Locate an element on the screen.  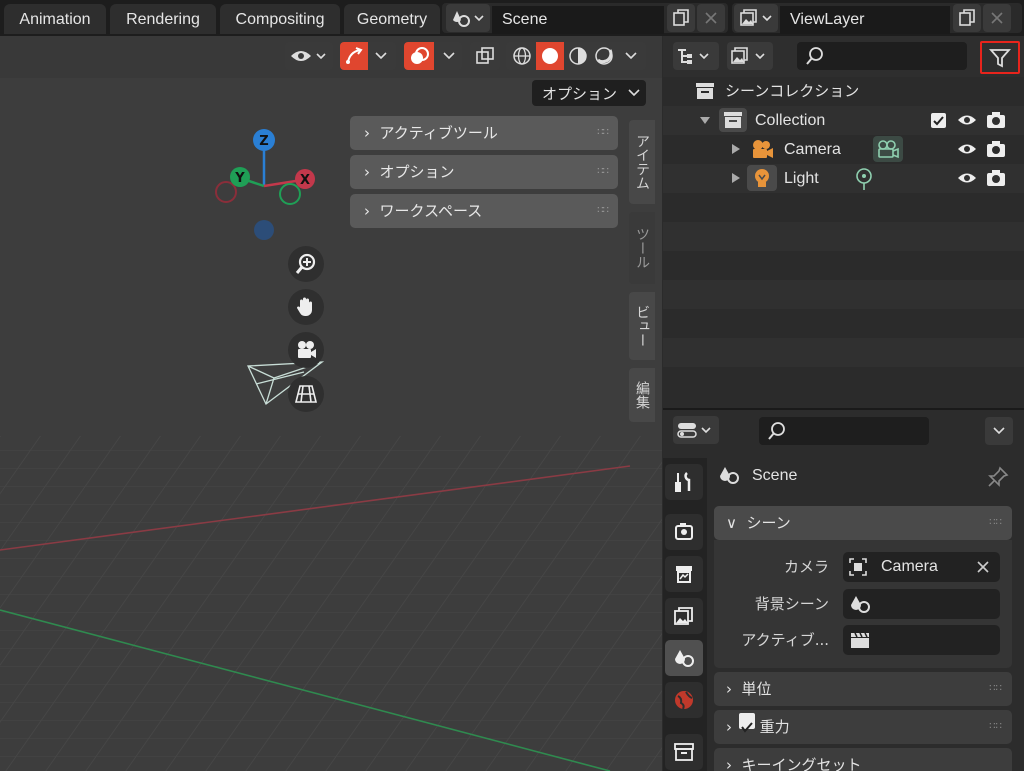
xray-toggle is located at coordinates (485, 56).